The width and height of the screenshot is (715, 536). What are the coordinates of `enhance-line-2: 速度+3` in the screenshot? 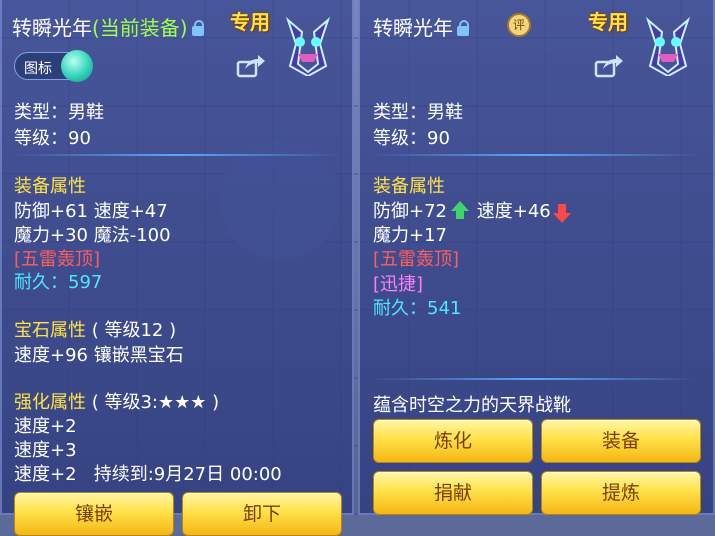 It's located at (45, 450).